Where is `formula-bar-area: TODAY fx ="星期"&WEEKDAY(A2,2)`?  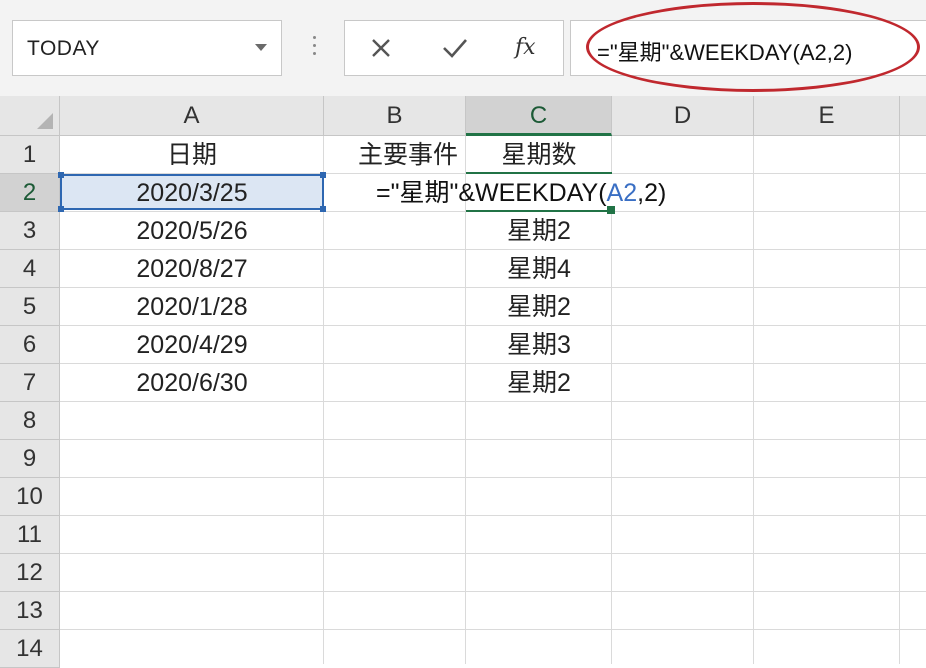 formula-bar-area: TODAY fx ="星期"&WEEKDAY(A2,2) is located at coordinates (463, 48).